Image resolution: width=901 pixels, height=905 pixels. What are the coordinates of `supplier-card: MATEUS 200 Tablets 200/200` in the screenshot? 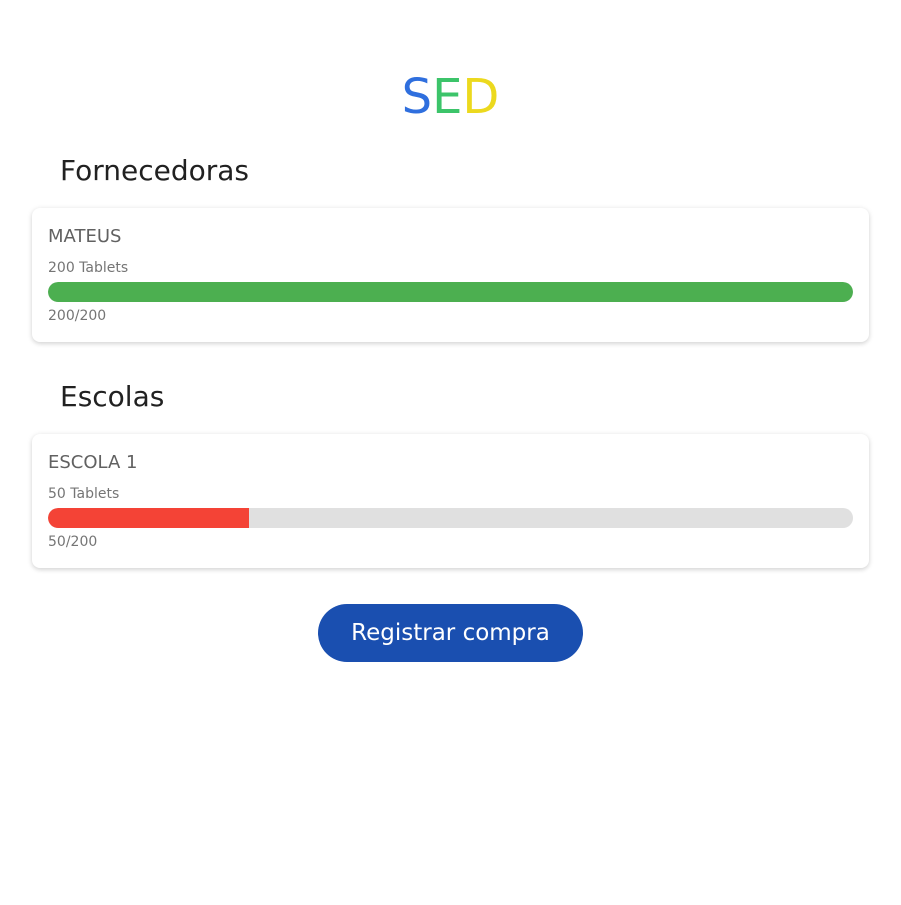 It's located at (450, 275).